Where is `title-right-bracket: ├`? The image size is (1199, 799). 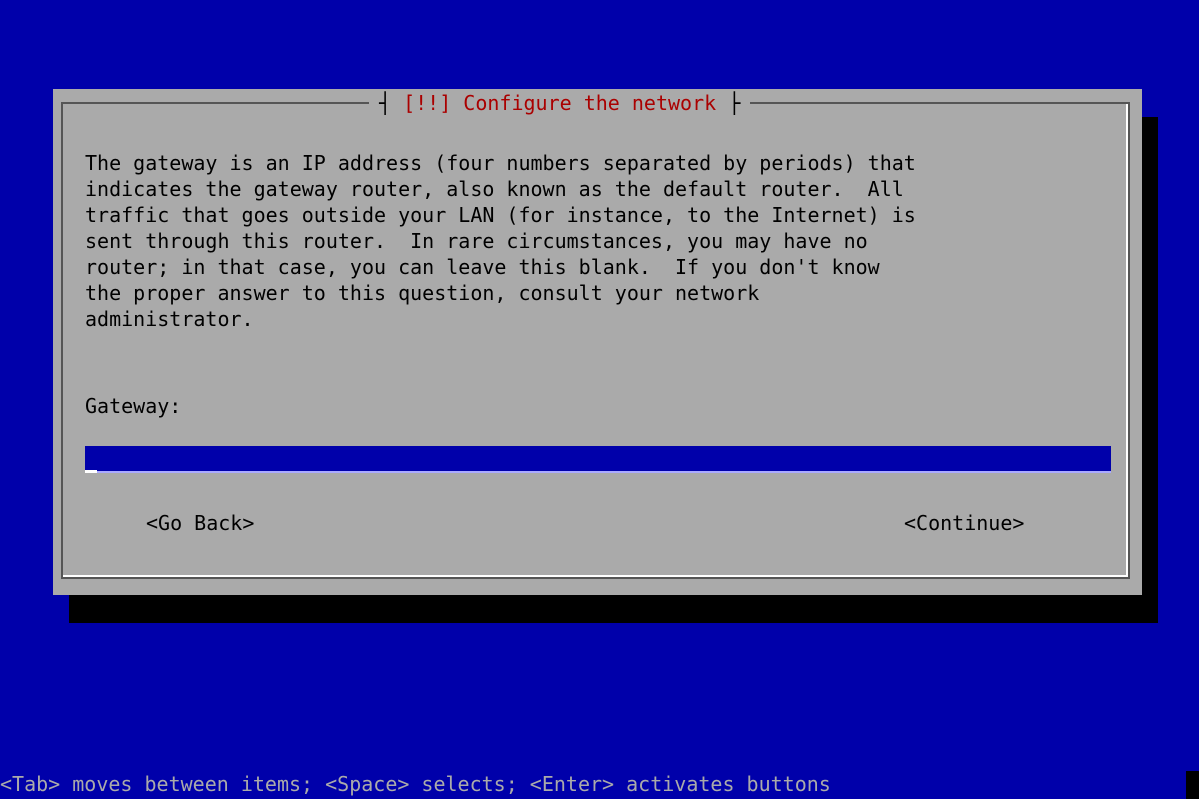 title-right-bracket: ├ is located at coordinates (734, 103).